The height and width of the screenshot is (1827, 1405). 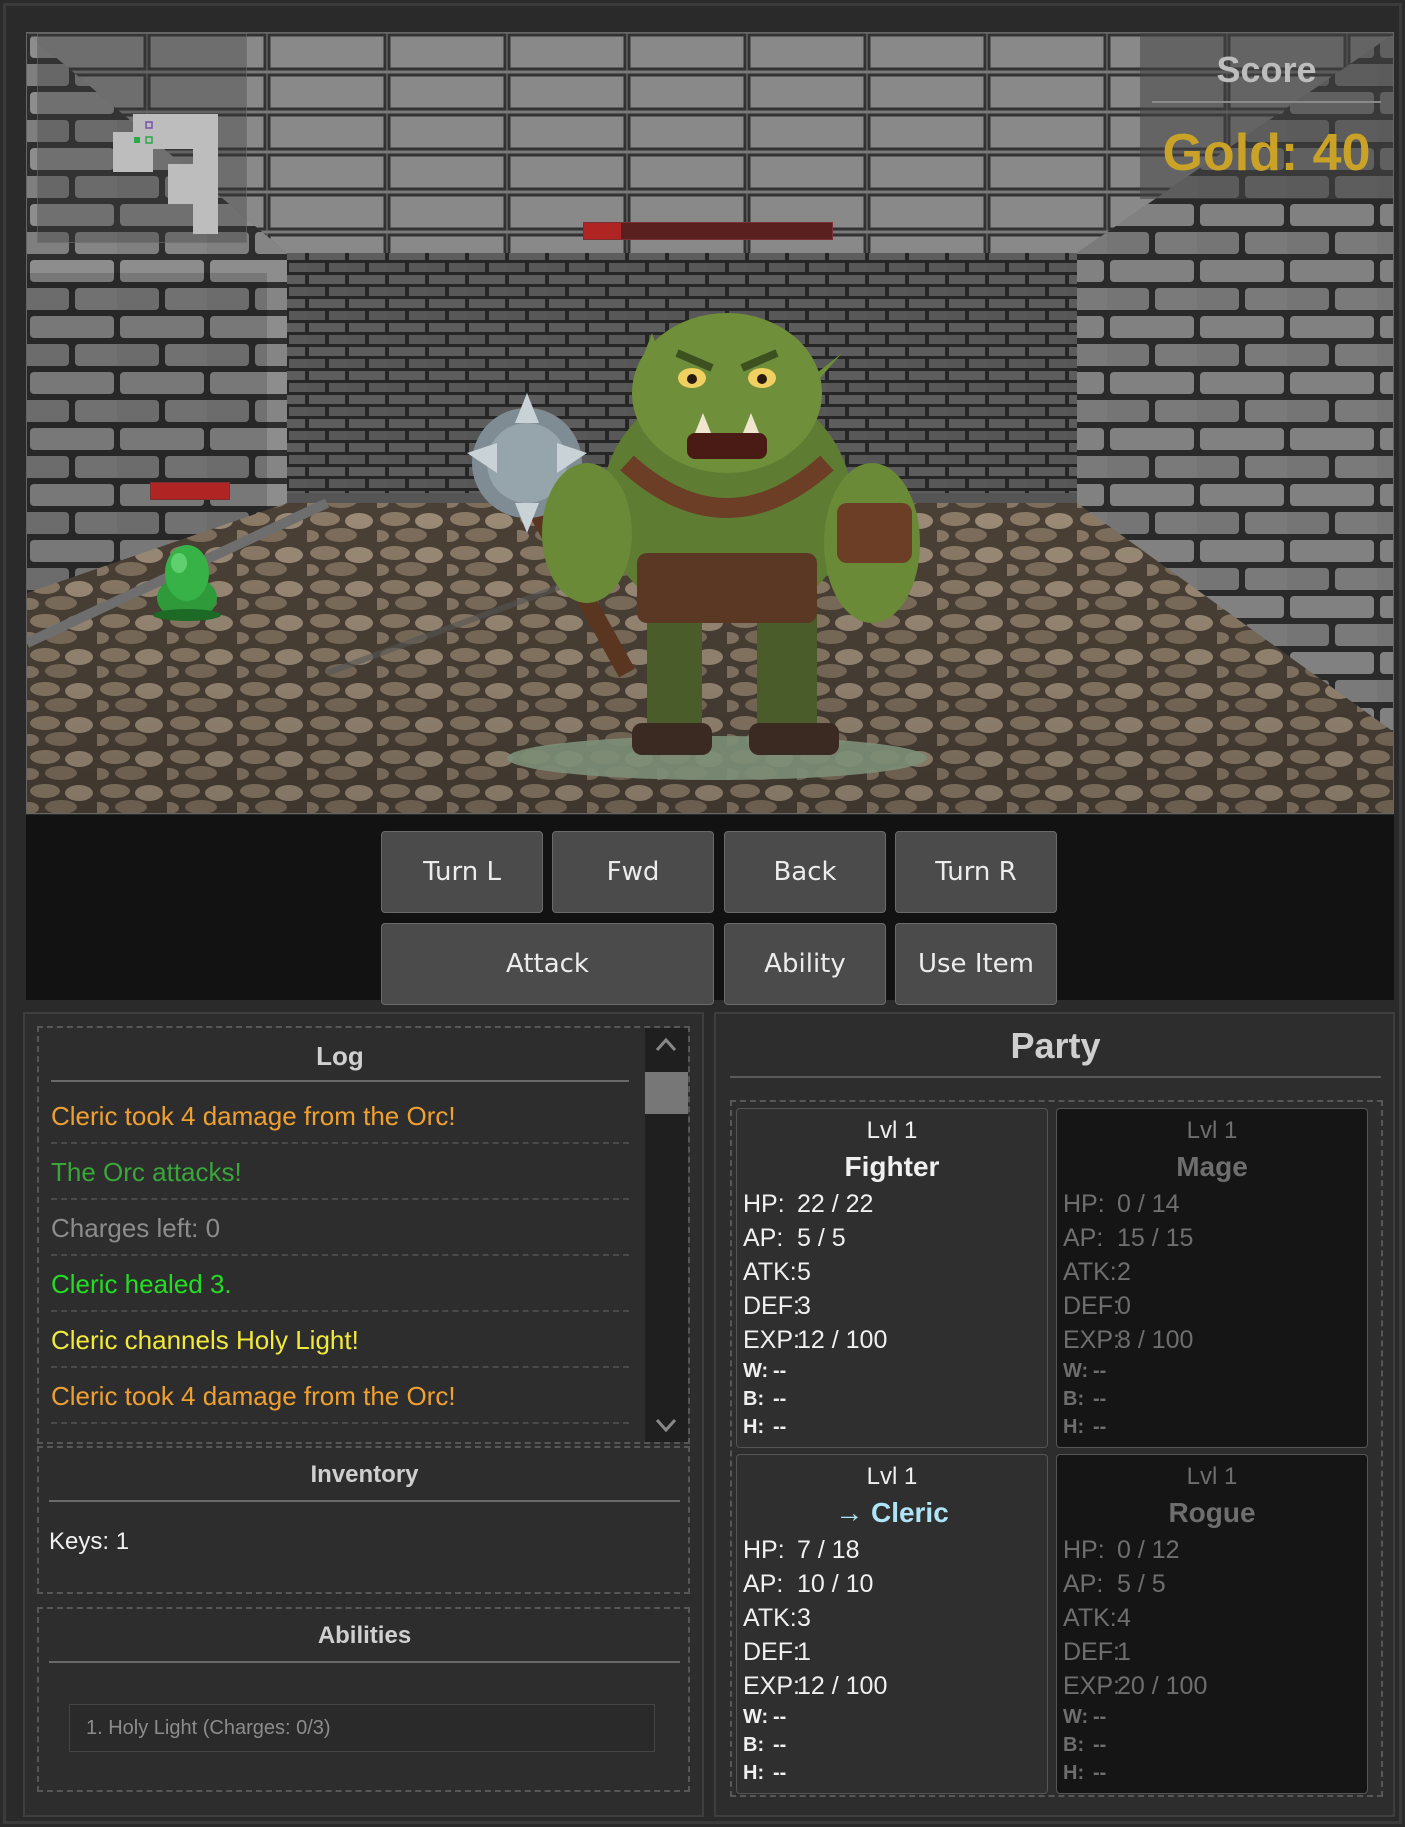 I want to click on stat-exp: EXP:8 / 100, so click(x=1215, y=1340).